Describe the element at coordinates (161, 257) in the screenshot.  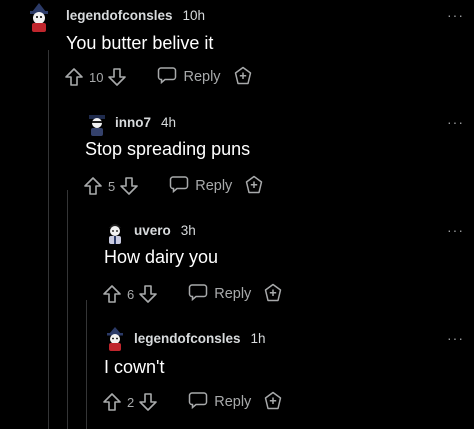
I see `comment-body: How dairy you` at that location.